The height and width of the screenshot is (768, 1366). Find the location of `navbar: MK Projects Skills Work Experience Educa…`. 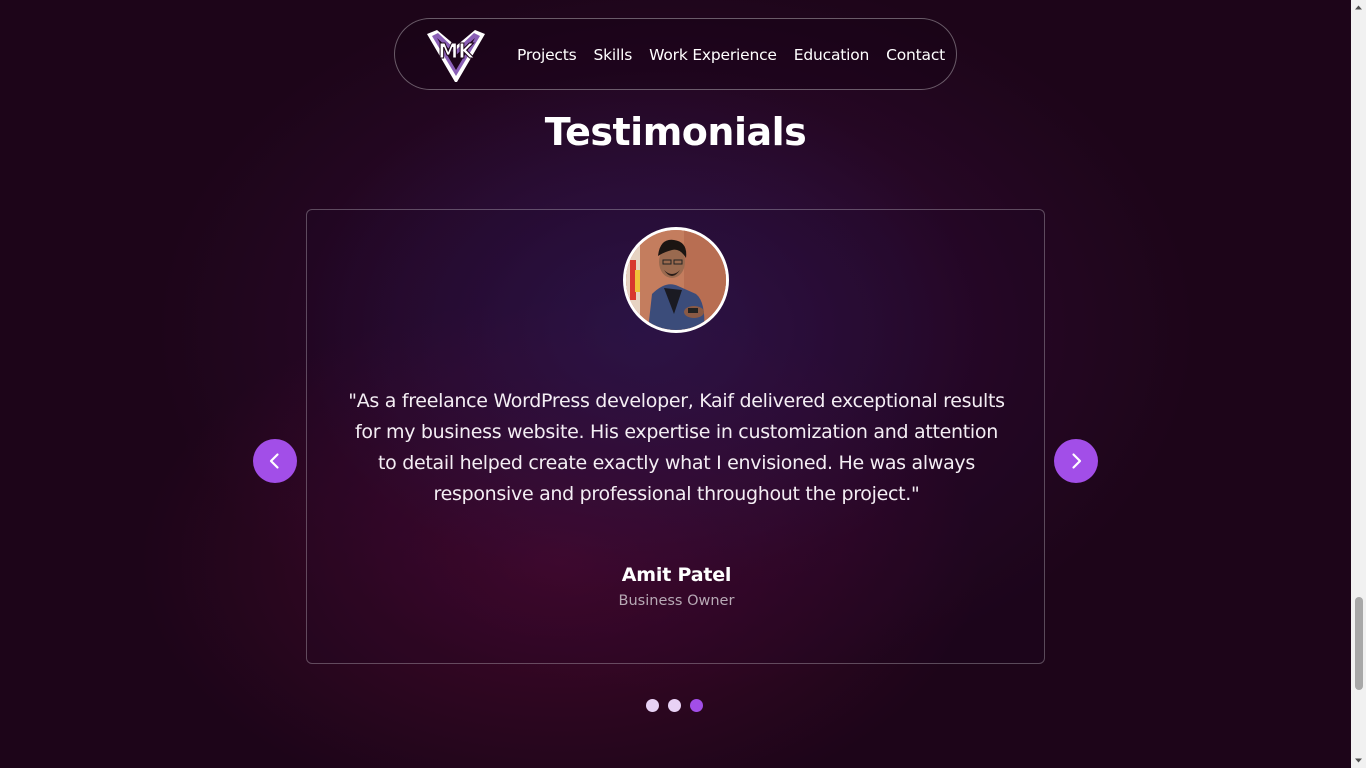

navbar: MK Projects Skills Work Experience Educa… is located at coordinates (675, 54).